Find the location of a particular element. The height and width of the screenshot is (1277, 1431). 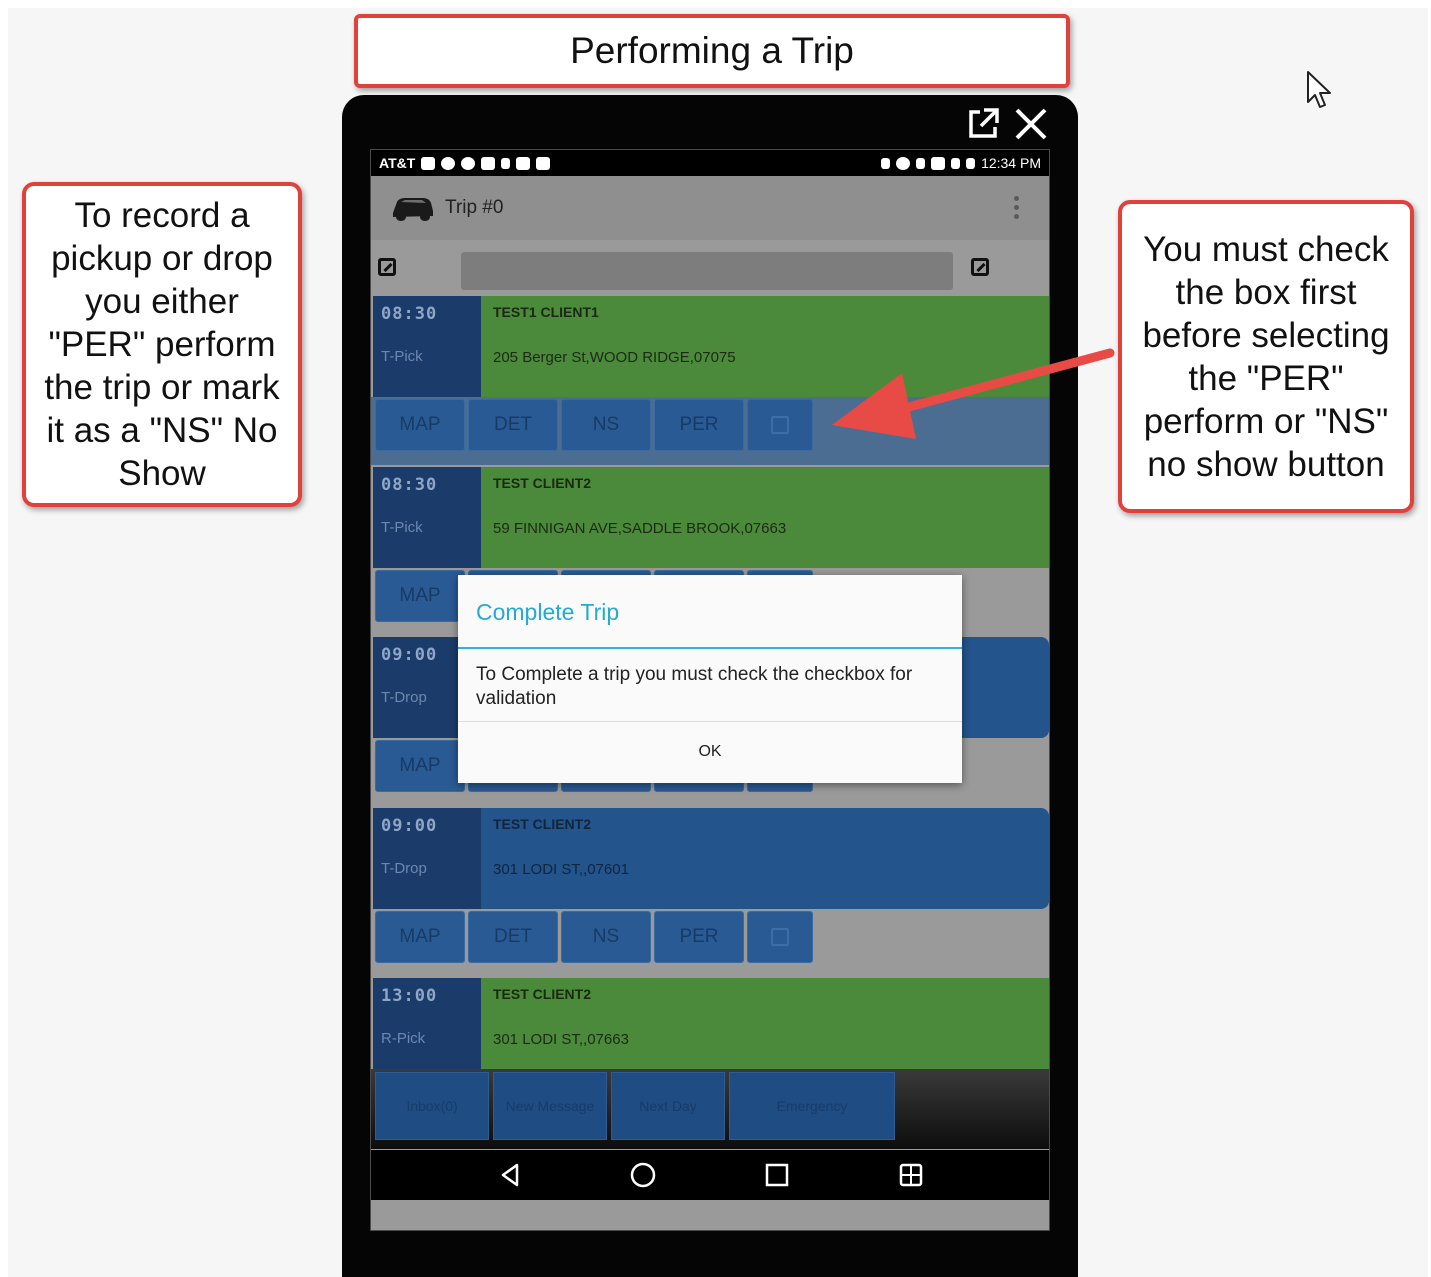

clock: 12:34 PM is located at coordinates (1011, 163).